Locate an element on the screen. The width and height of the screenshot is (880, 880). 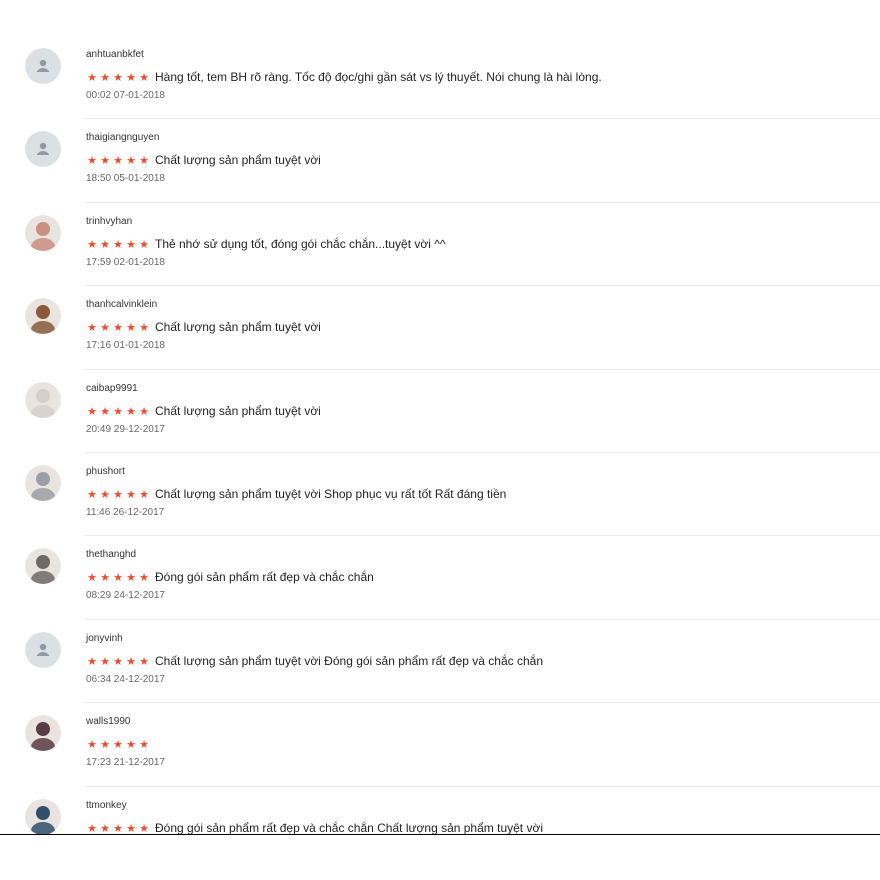
review-username: phushort is located at coordinates (483, 471).